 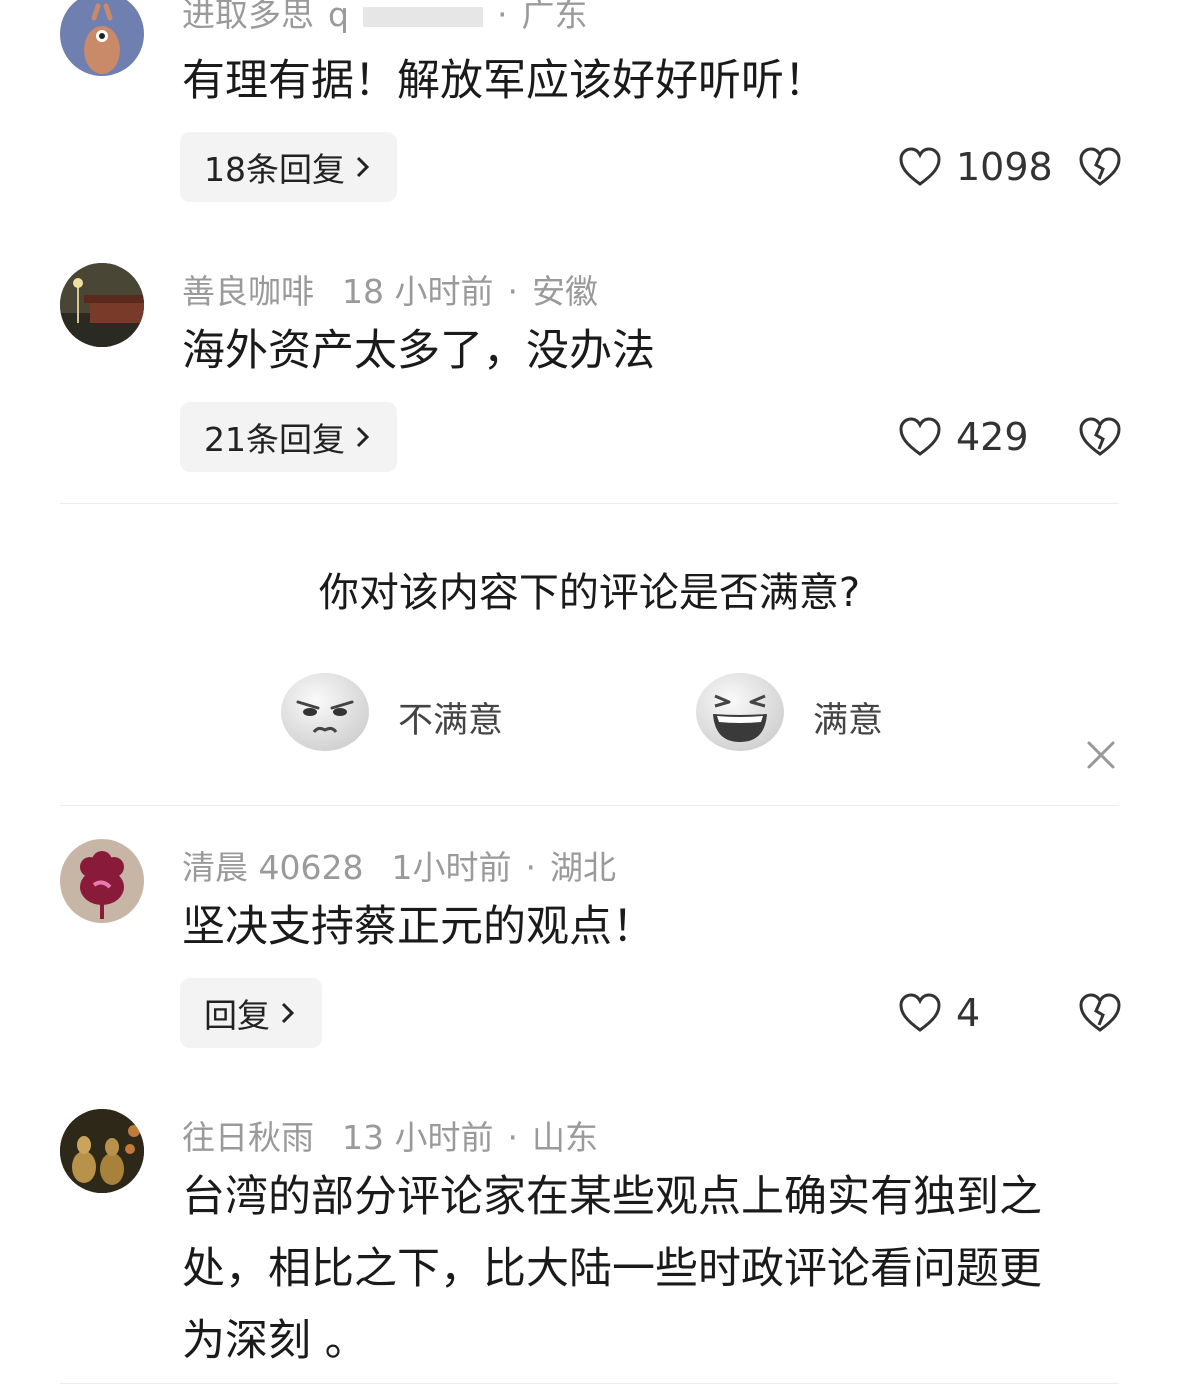 What do you see at coordinates (504, 81) in the screenshot?
I see `comment-text: 有理有据！解放军应该好好听听！` at bounding box center [504, 81].